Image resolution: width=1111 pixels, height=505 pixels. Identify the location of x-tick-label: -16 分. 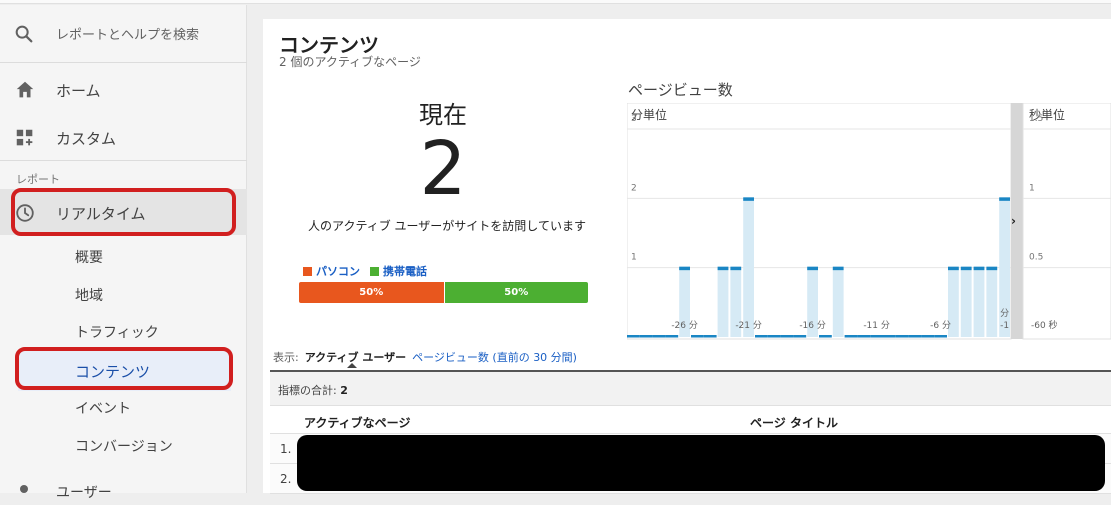
(812, 325).